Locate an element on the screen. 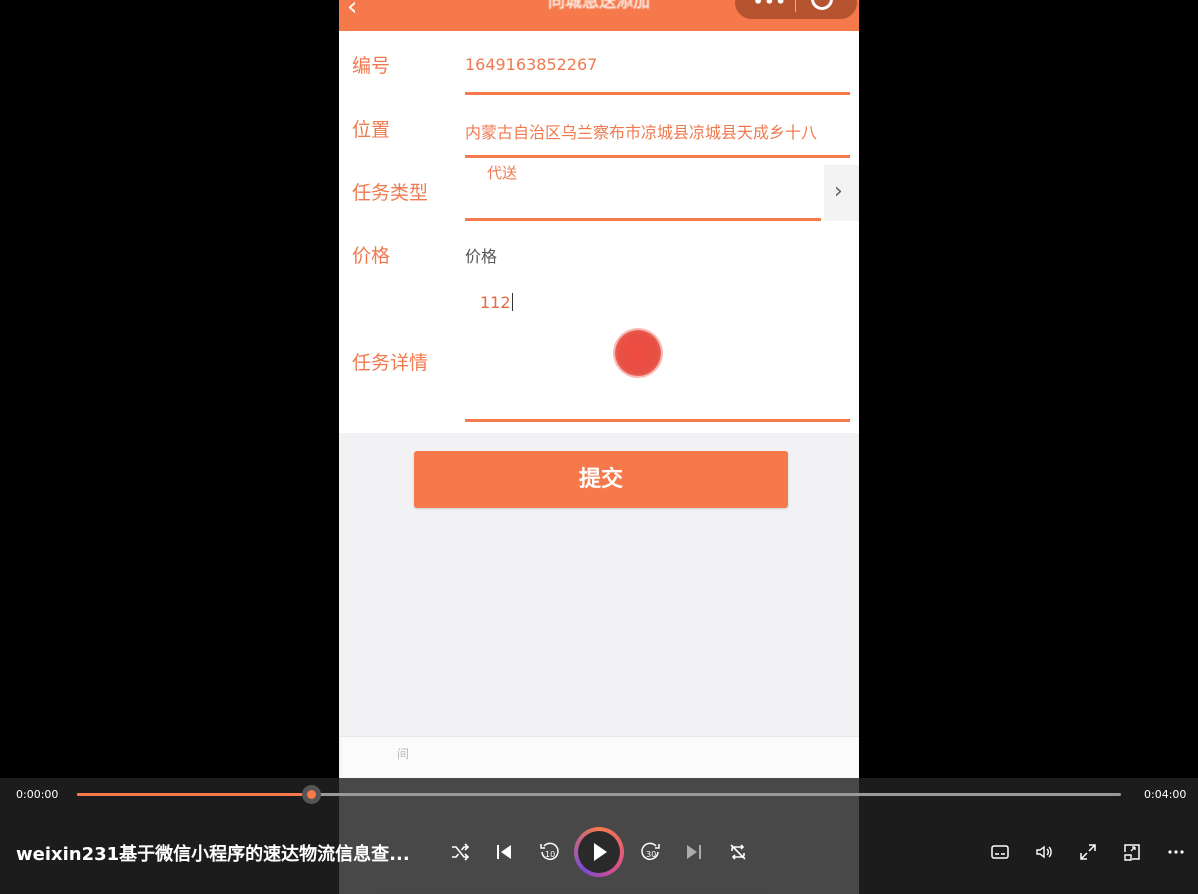  location-label: 位置 is located at coordinates (371, 130).